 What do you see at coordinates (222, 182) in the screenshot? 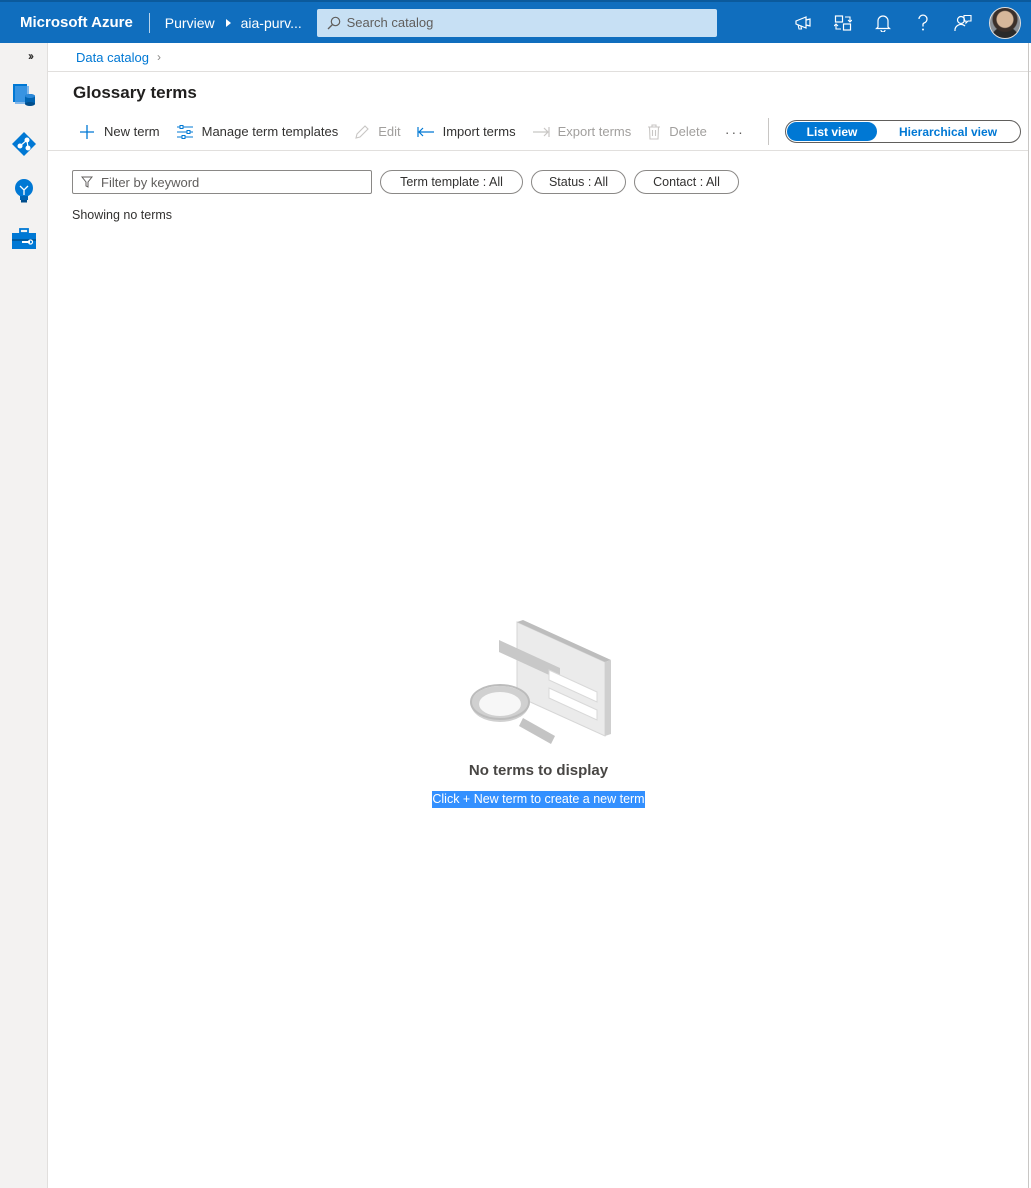
I see `filter-keyword-input: Filter by keyword` at bounding box center [222, 182].